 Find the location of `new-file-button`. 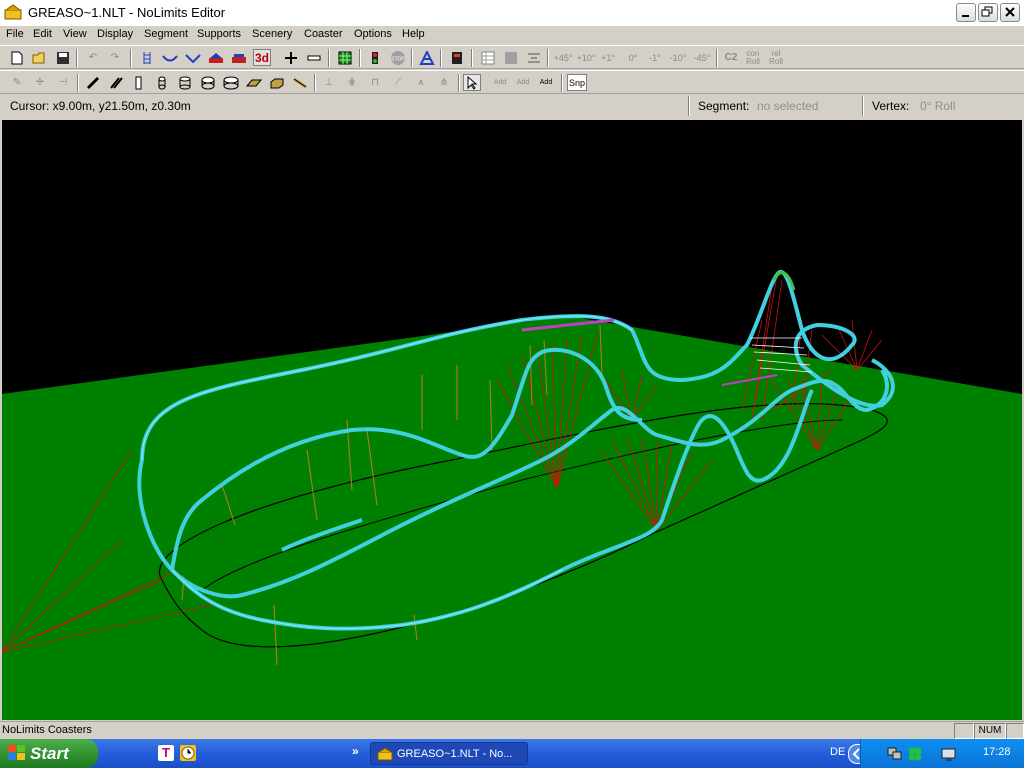

new-file-button is located at coordinates (17, 57).